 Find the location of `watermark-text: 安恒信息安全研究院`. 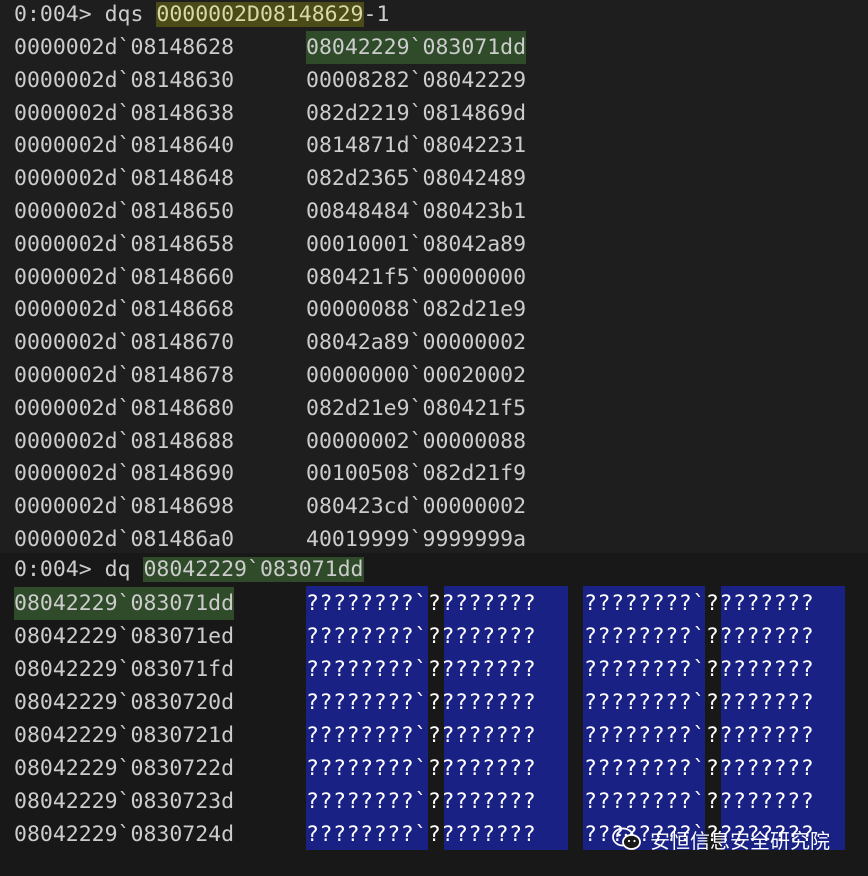

watermark-text: 安恒信息安全研究院 is located at coordinates (740, 840).